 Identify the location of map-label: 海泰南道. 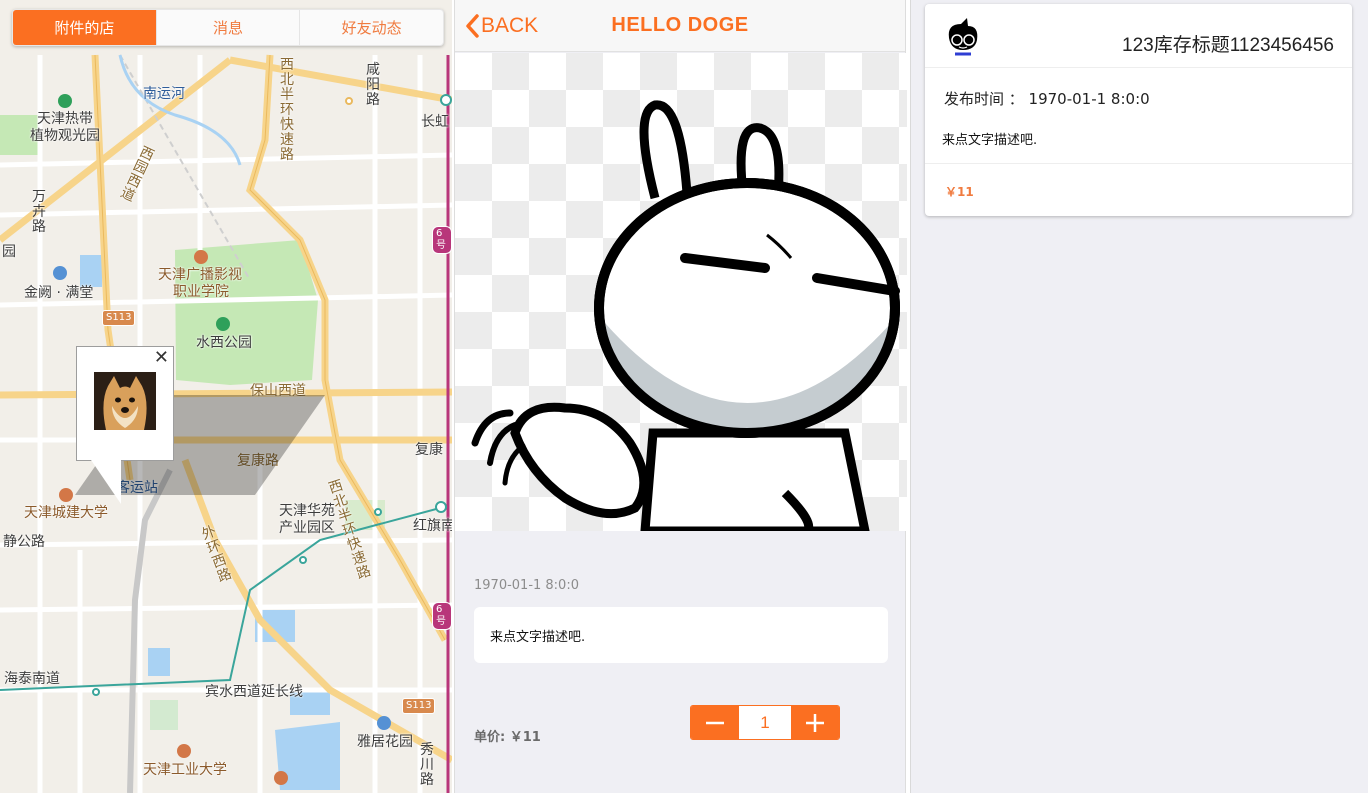
(32, 679).